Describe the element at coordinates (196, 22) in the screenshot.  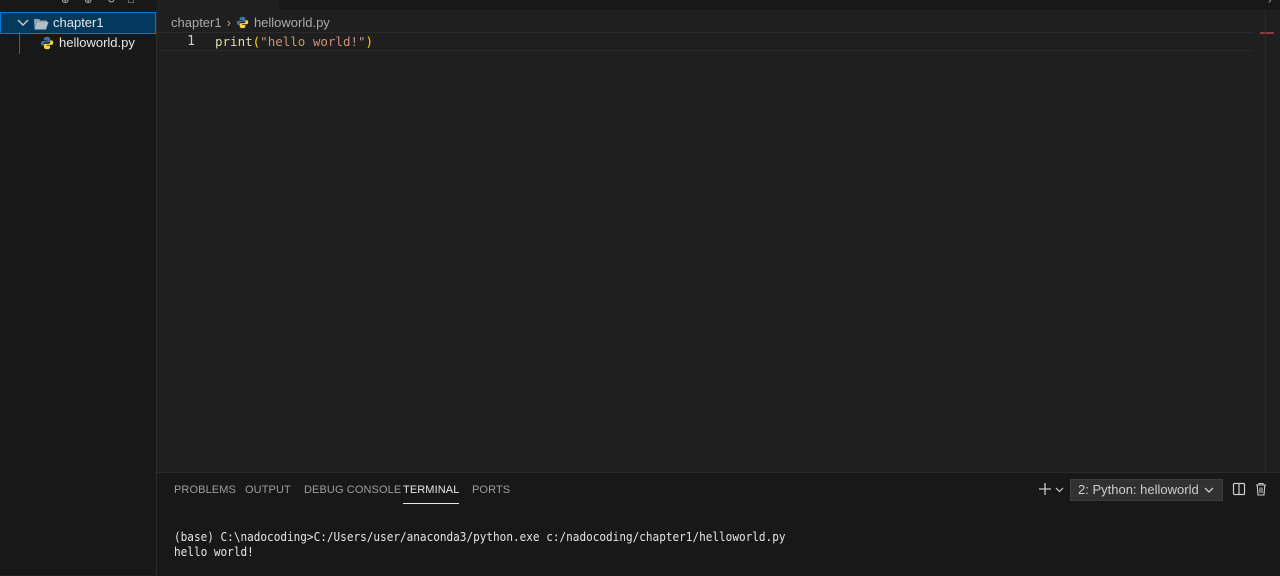
I see `breadcrumb-folder: chapter1` at that location.